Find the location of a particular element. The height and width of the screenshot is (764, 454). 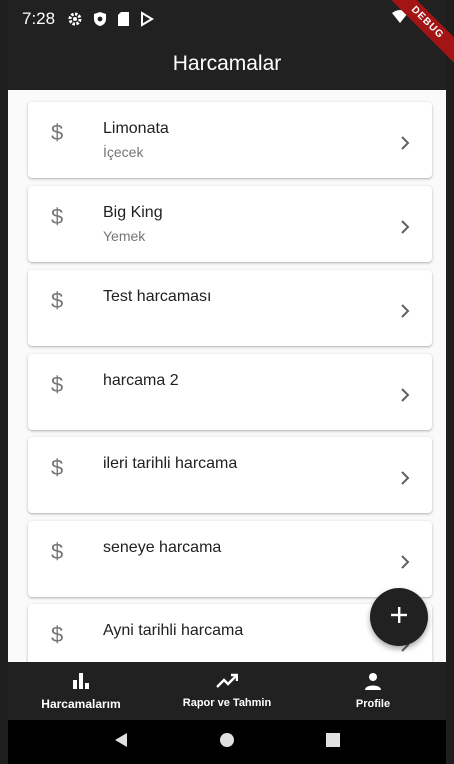

expense-card: $ harcama 2 is located at coordinates (230, 392).